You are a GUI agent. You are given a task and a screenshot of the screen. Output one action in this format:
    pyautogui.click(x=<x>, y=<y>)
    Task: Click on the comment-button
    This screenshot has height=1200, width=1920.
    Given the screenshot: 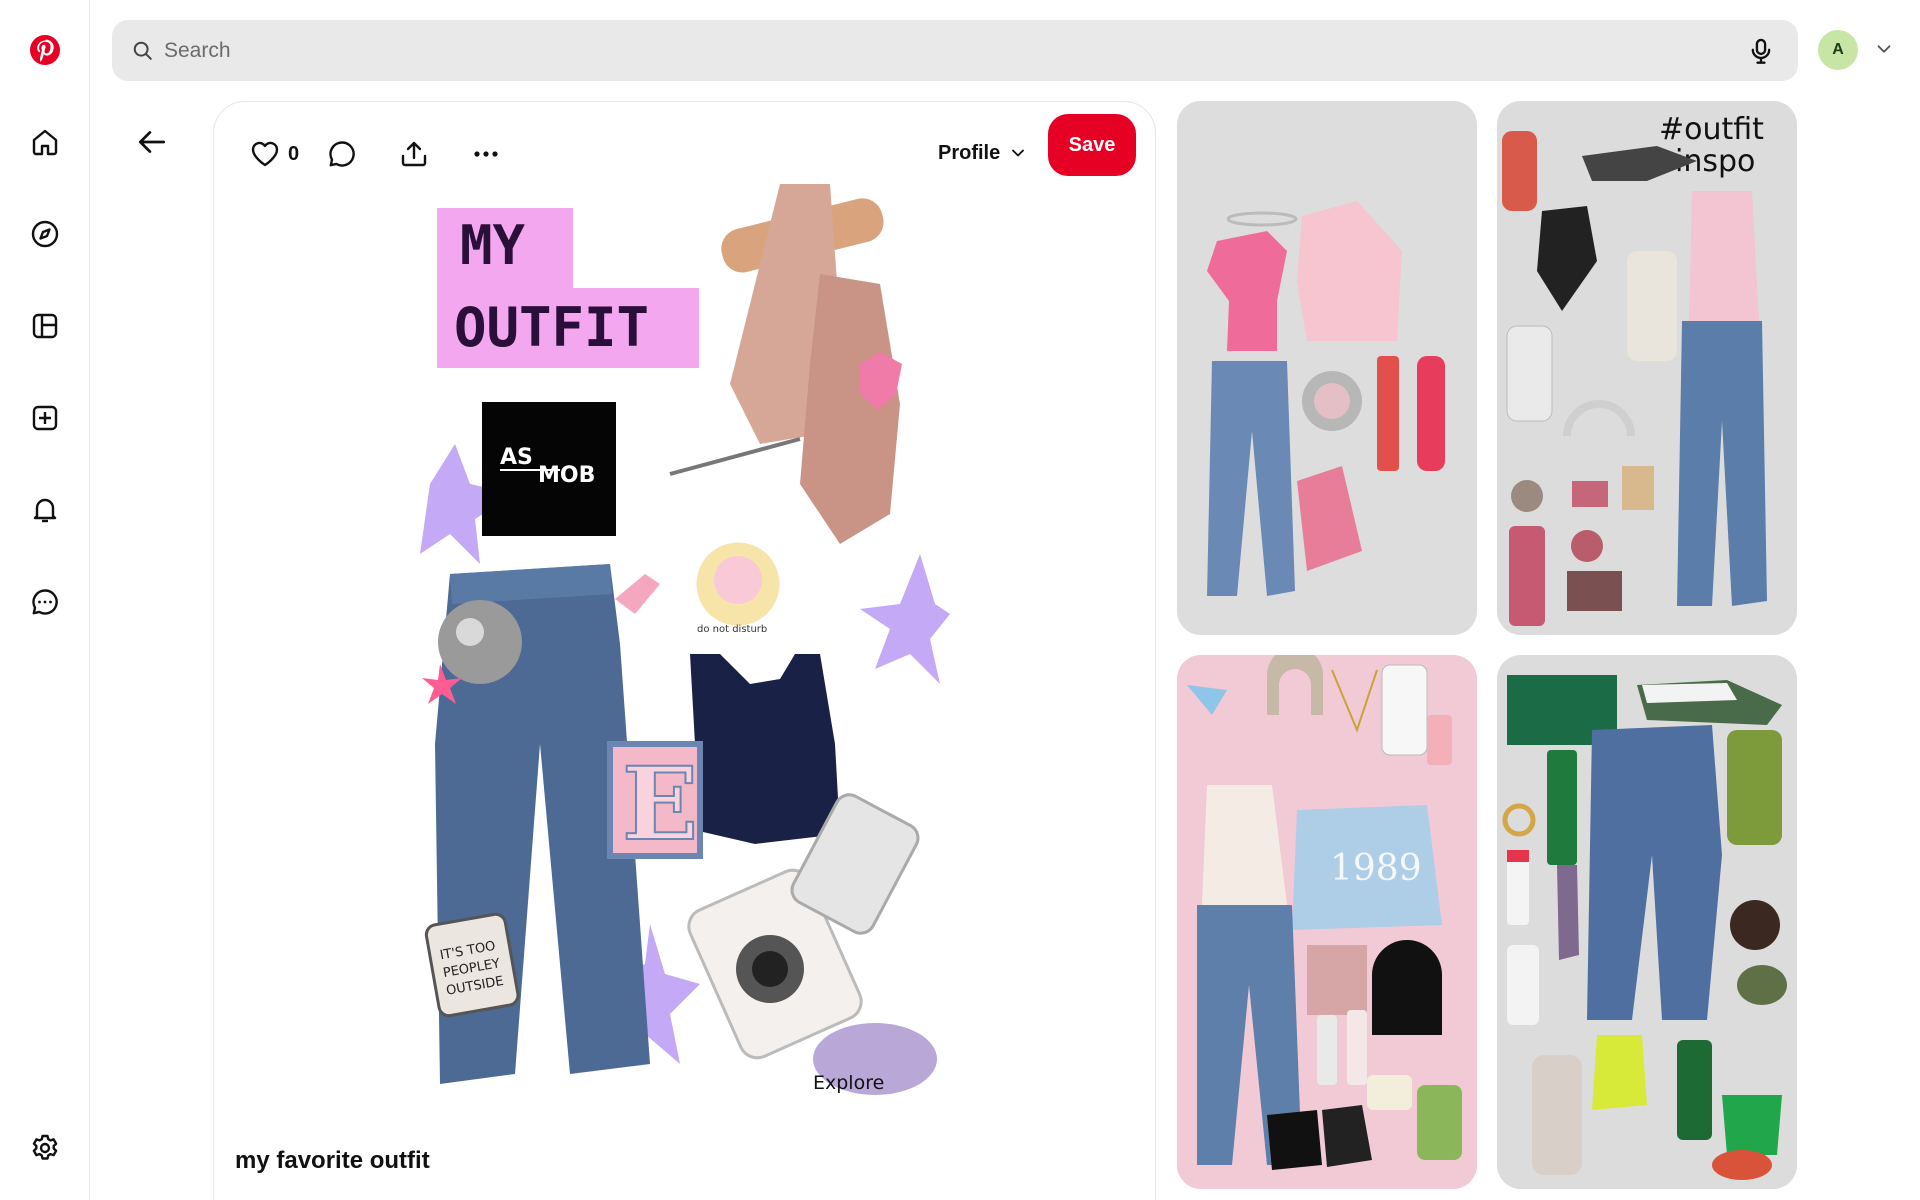 What is the action you would take?
    pyautogui.click(x=342, y=154)
    